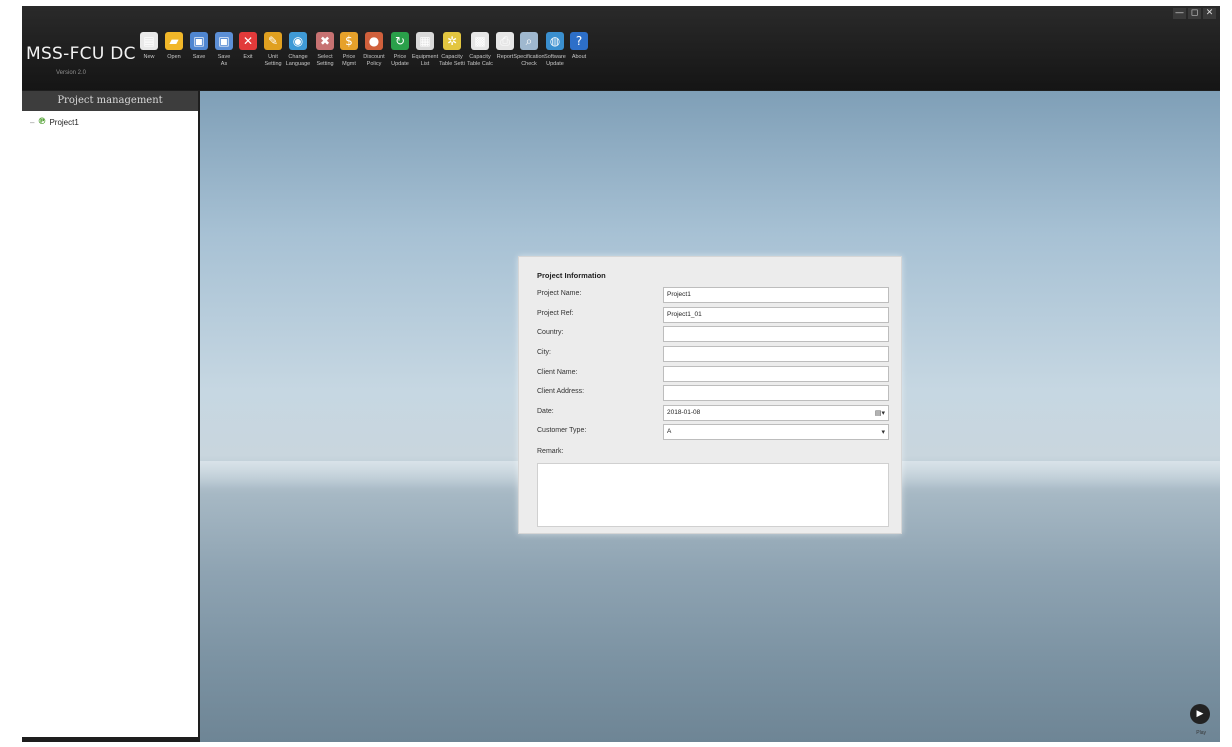  Describe the element at coordinates (349, 41) in the screenshot. I see `coin-icon: $` at that location.